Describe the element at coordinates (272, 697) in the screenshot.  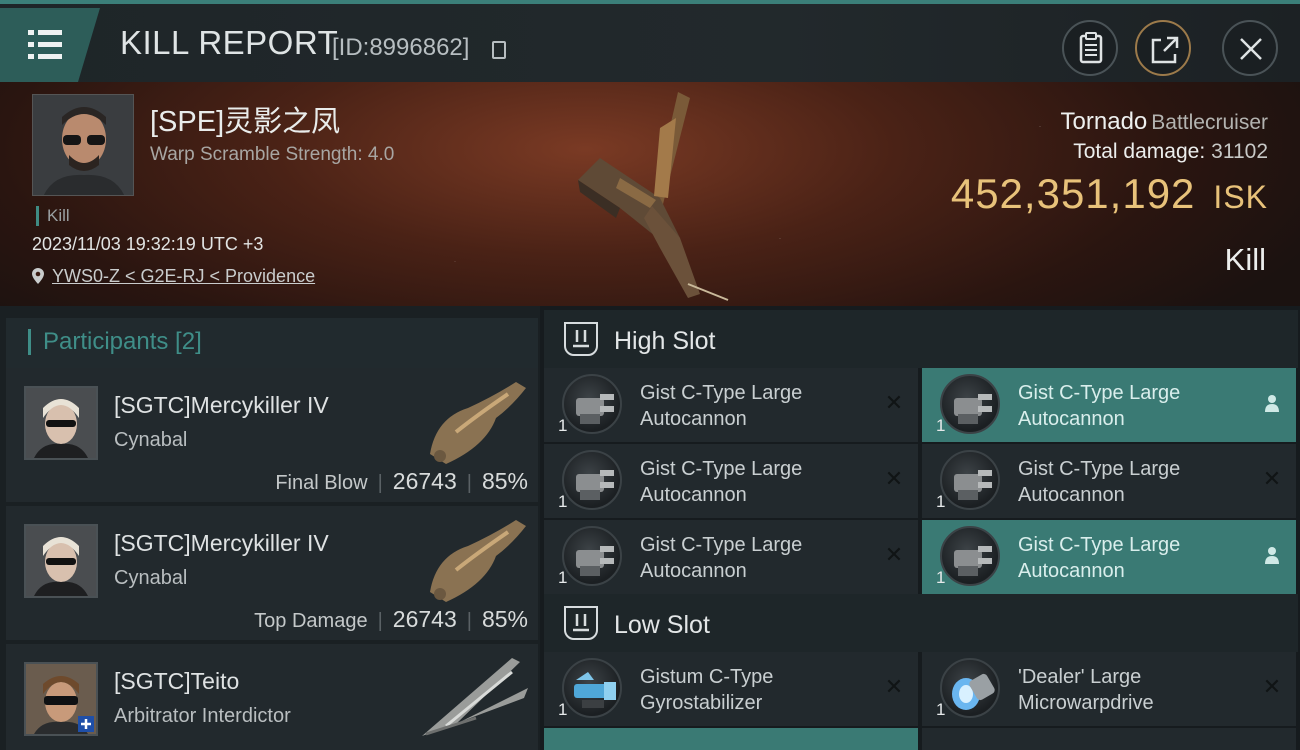
I see `participant-card: [SGTC]Teito Arbitrator Interdictor` at that location.